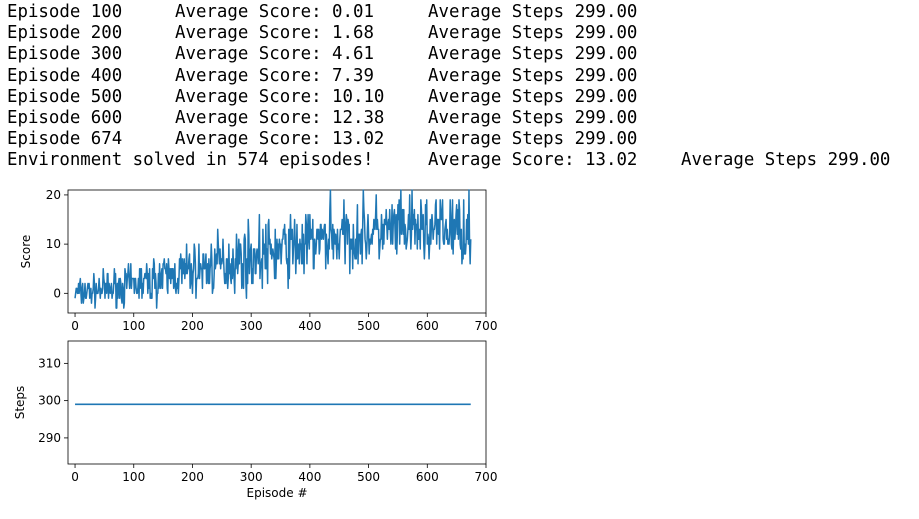 This screenshot has height=519, width=919. Describe the element at coordinates (280, 96) in the screenshot. I see `log-average-score: Average Score: 10.10` at that location.